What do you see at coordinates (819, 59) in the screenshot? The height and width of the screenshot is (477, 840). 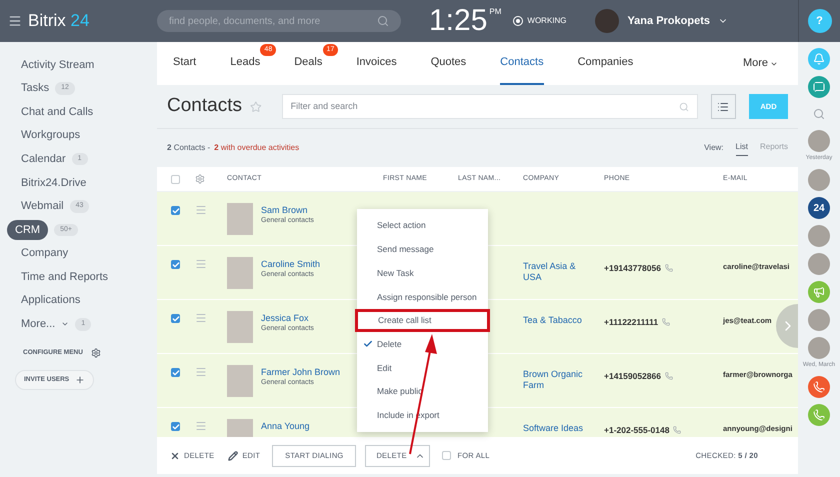 I see `notifications-icon` at bounding box center [819, 59].